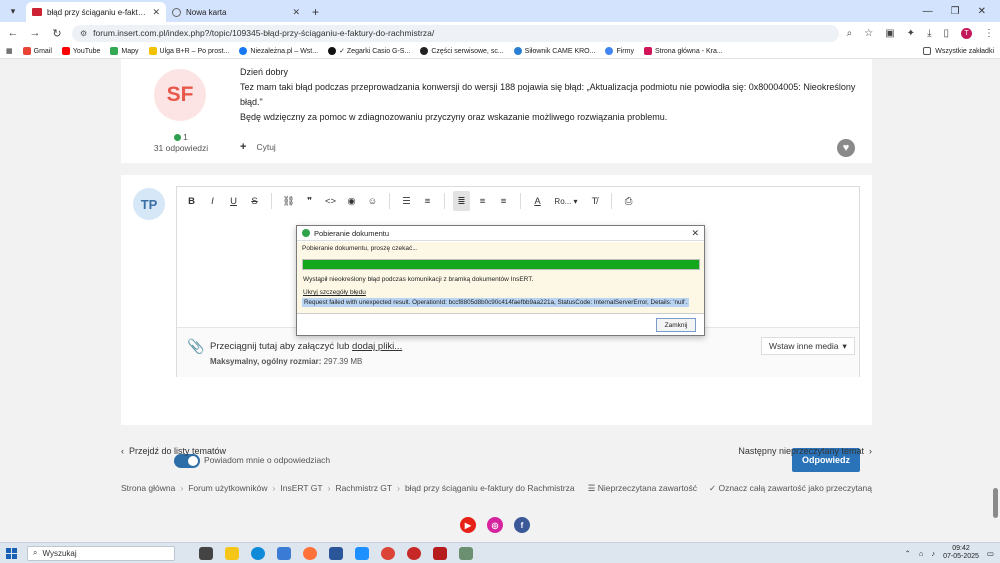 This screenshot has height=563, width=1000. What do you see at coordinates (482, 201) in the screenshot?
I see `align-center-icon: ≡` at bounding box center [482, 201].